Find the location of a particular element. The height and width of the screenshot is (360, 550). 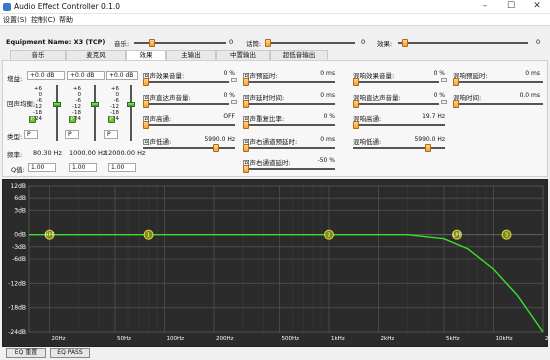

menu-bar: 设置(S) 控制(C) 帮助 is located at coordinates (275, 20).